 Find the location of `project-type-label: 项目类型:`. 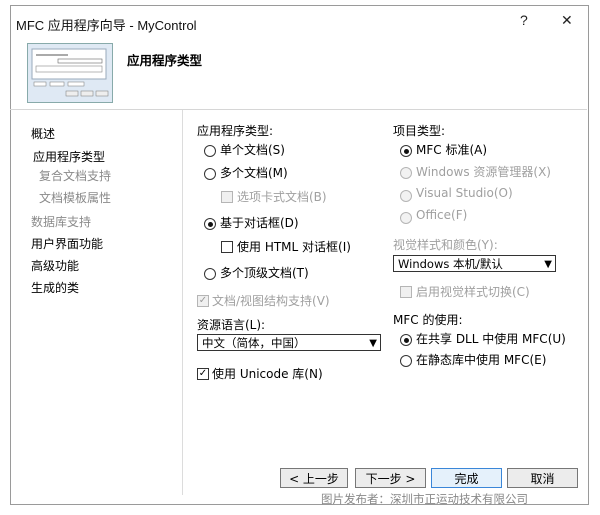

project-type-label: 项目类型: is located at coordinates (419, 131).